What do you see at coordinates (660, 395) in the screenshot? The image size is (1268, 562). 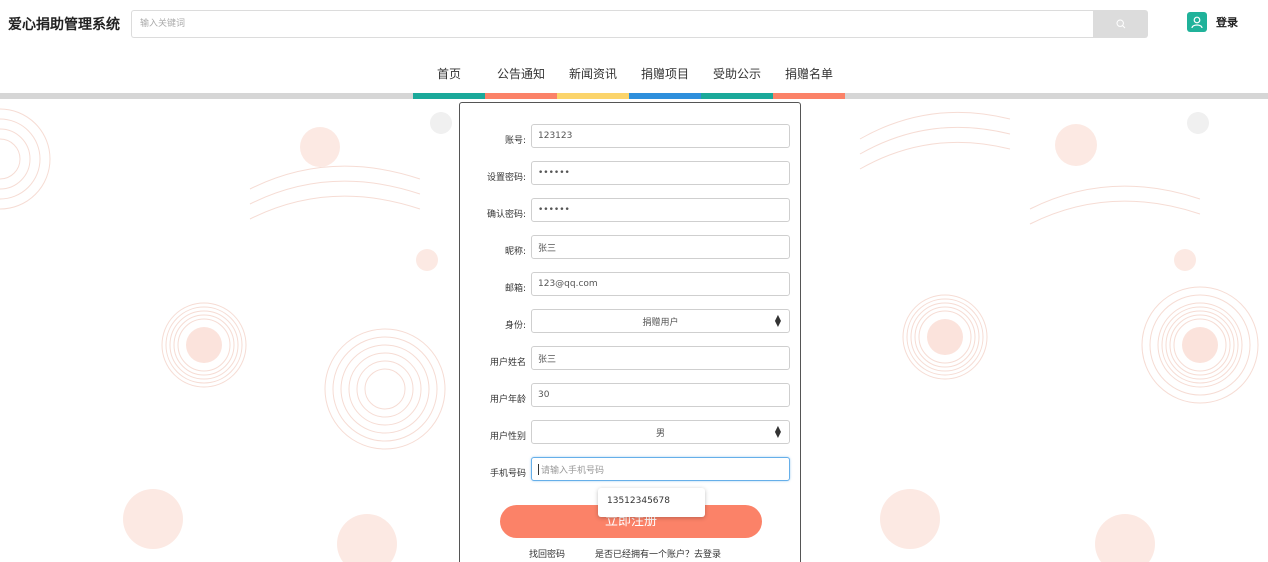 I see `age-input: 30` at bounding box center [660, 395].